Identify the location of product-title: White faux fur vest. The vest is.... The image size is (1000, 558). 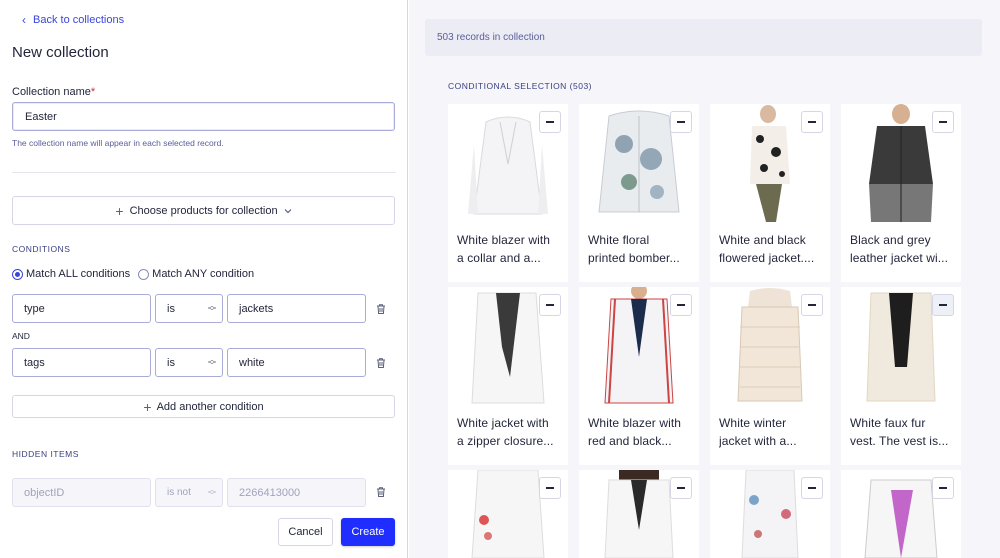
(899, 432).